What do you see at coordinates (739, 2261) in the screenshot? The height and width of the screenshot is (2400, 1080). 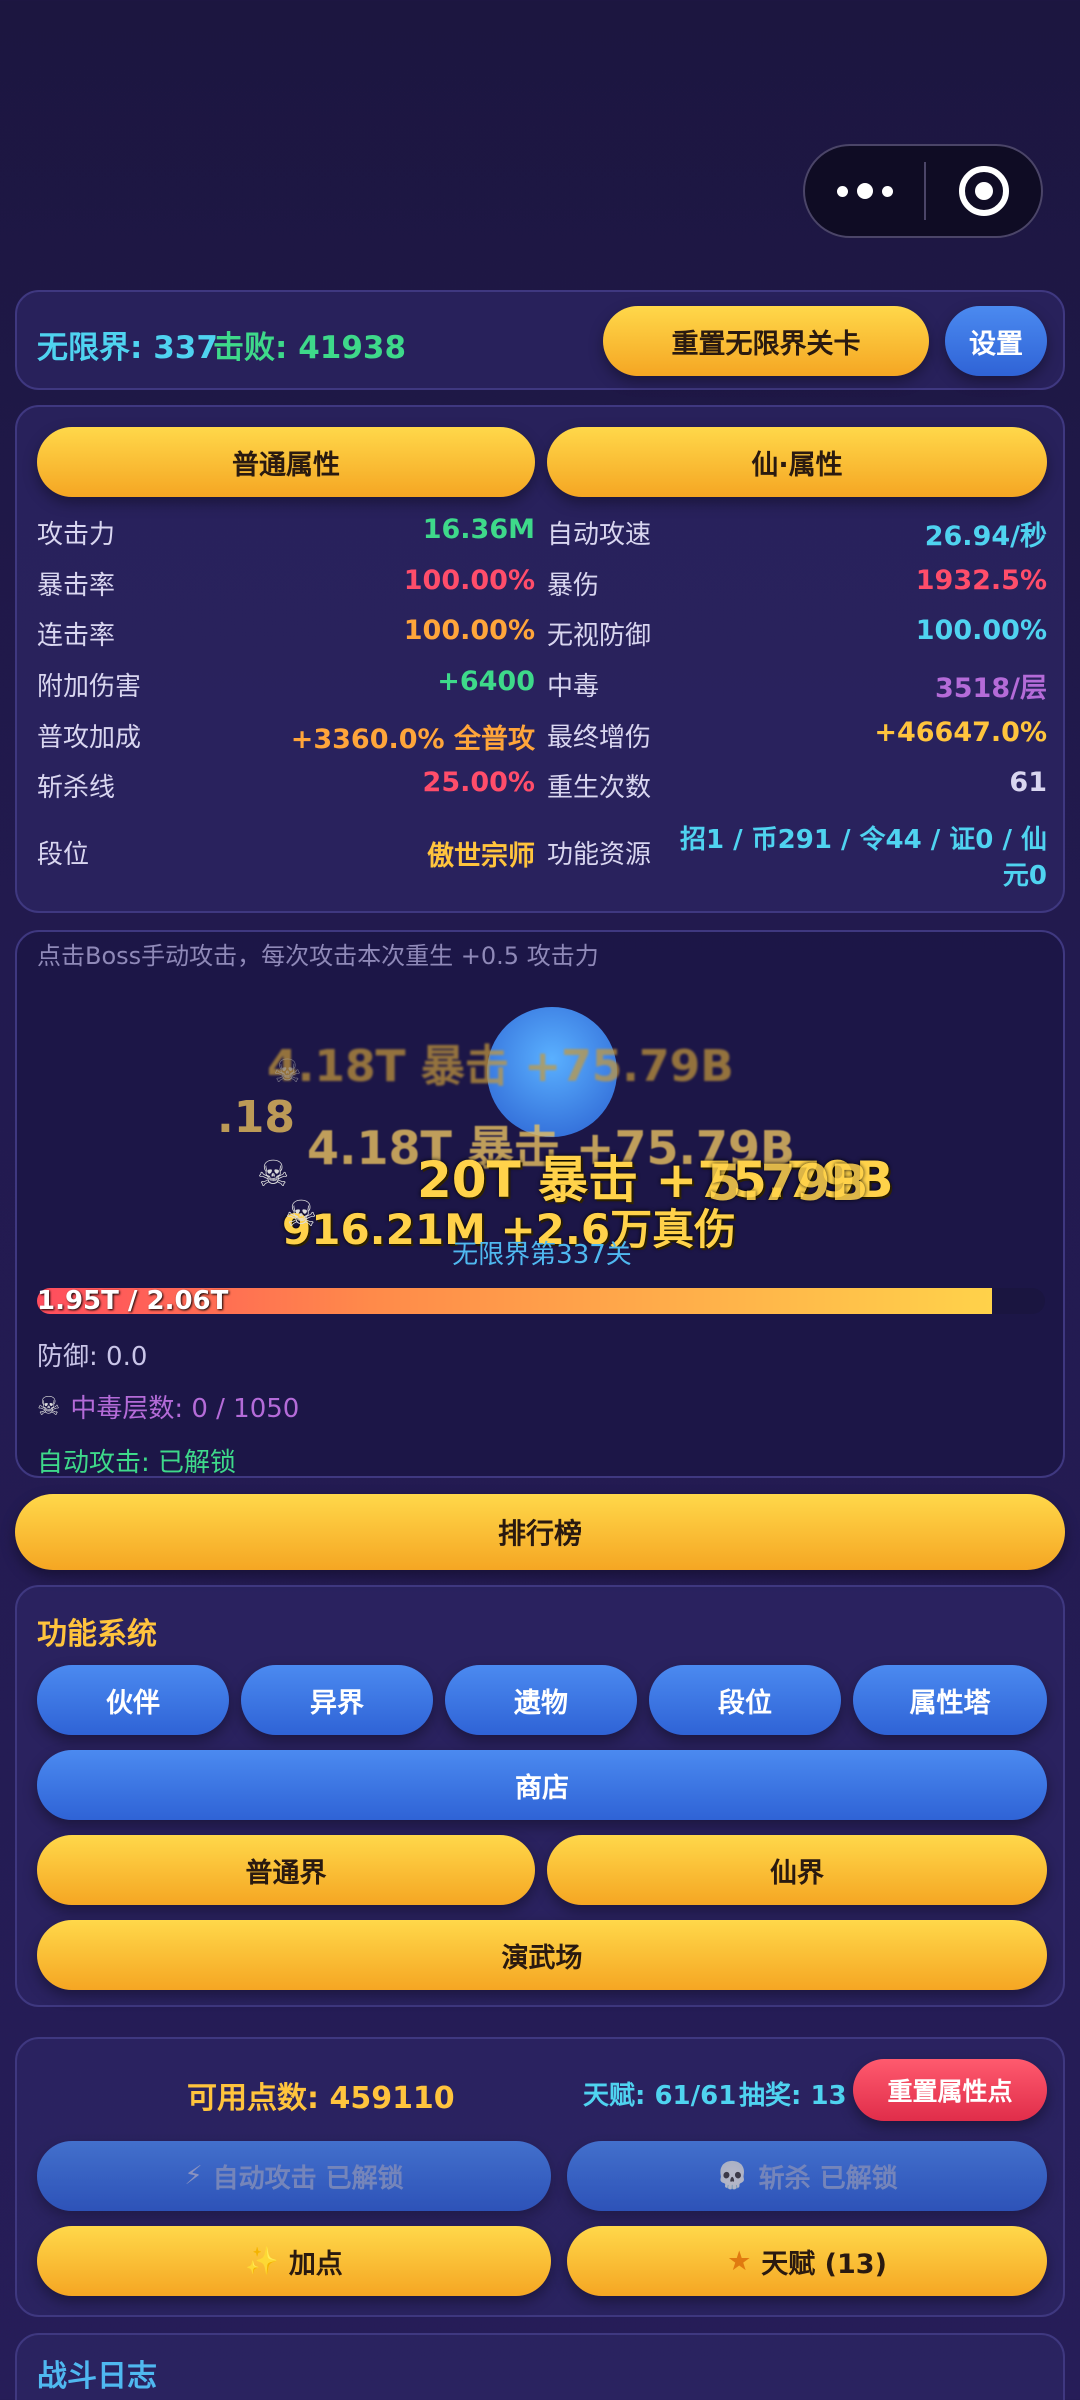 I see `star-icon: ★` at bounding box center [739, 2261].